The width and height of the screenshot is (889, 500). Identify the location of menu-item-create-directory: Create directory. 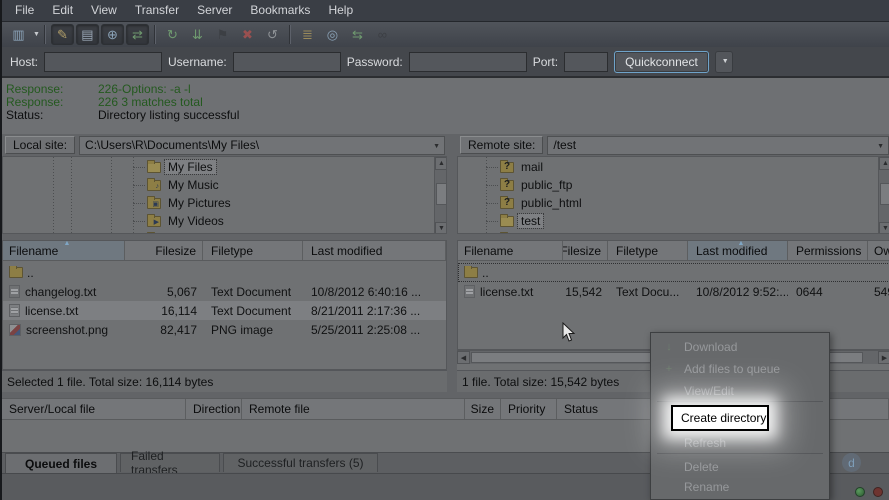
(720, 418).